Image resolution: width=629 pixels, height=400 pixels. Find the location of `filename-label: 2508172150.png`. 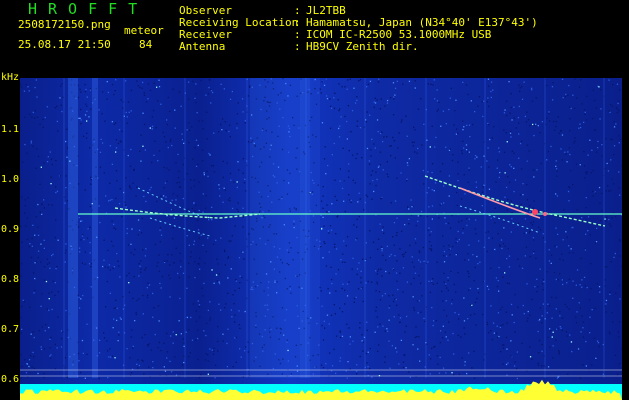

filename-label: 2508172150.png is located at coordinates (64, 24).